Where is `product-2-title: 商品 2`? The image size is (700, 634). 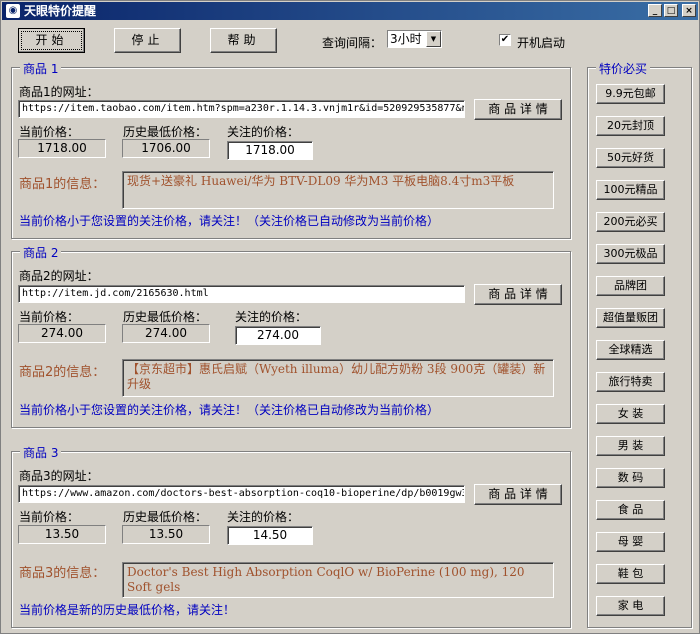
product-2-title: 商品 2 is located at coordinates (41, 252).